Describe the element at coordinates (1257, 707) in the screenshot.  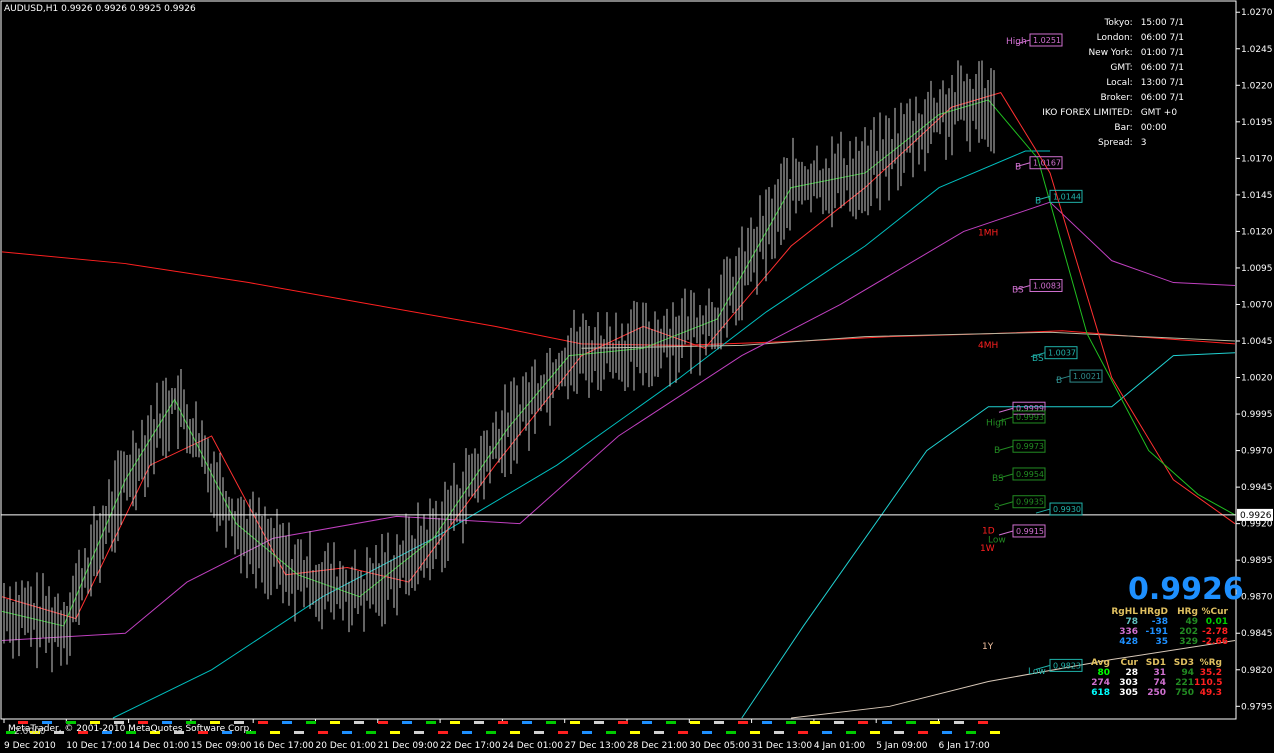
I see `y-tick-label: 0.9795` at that location.